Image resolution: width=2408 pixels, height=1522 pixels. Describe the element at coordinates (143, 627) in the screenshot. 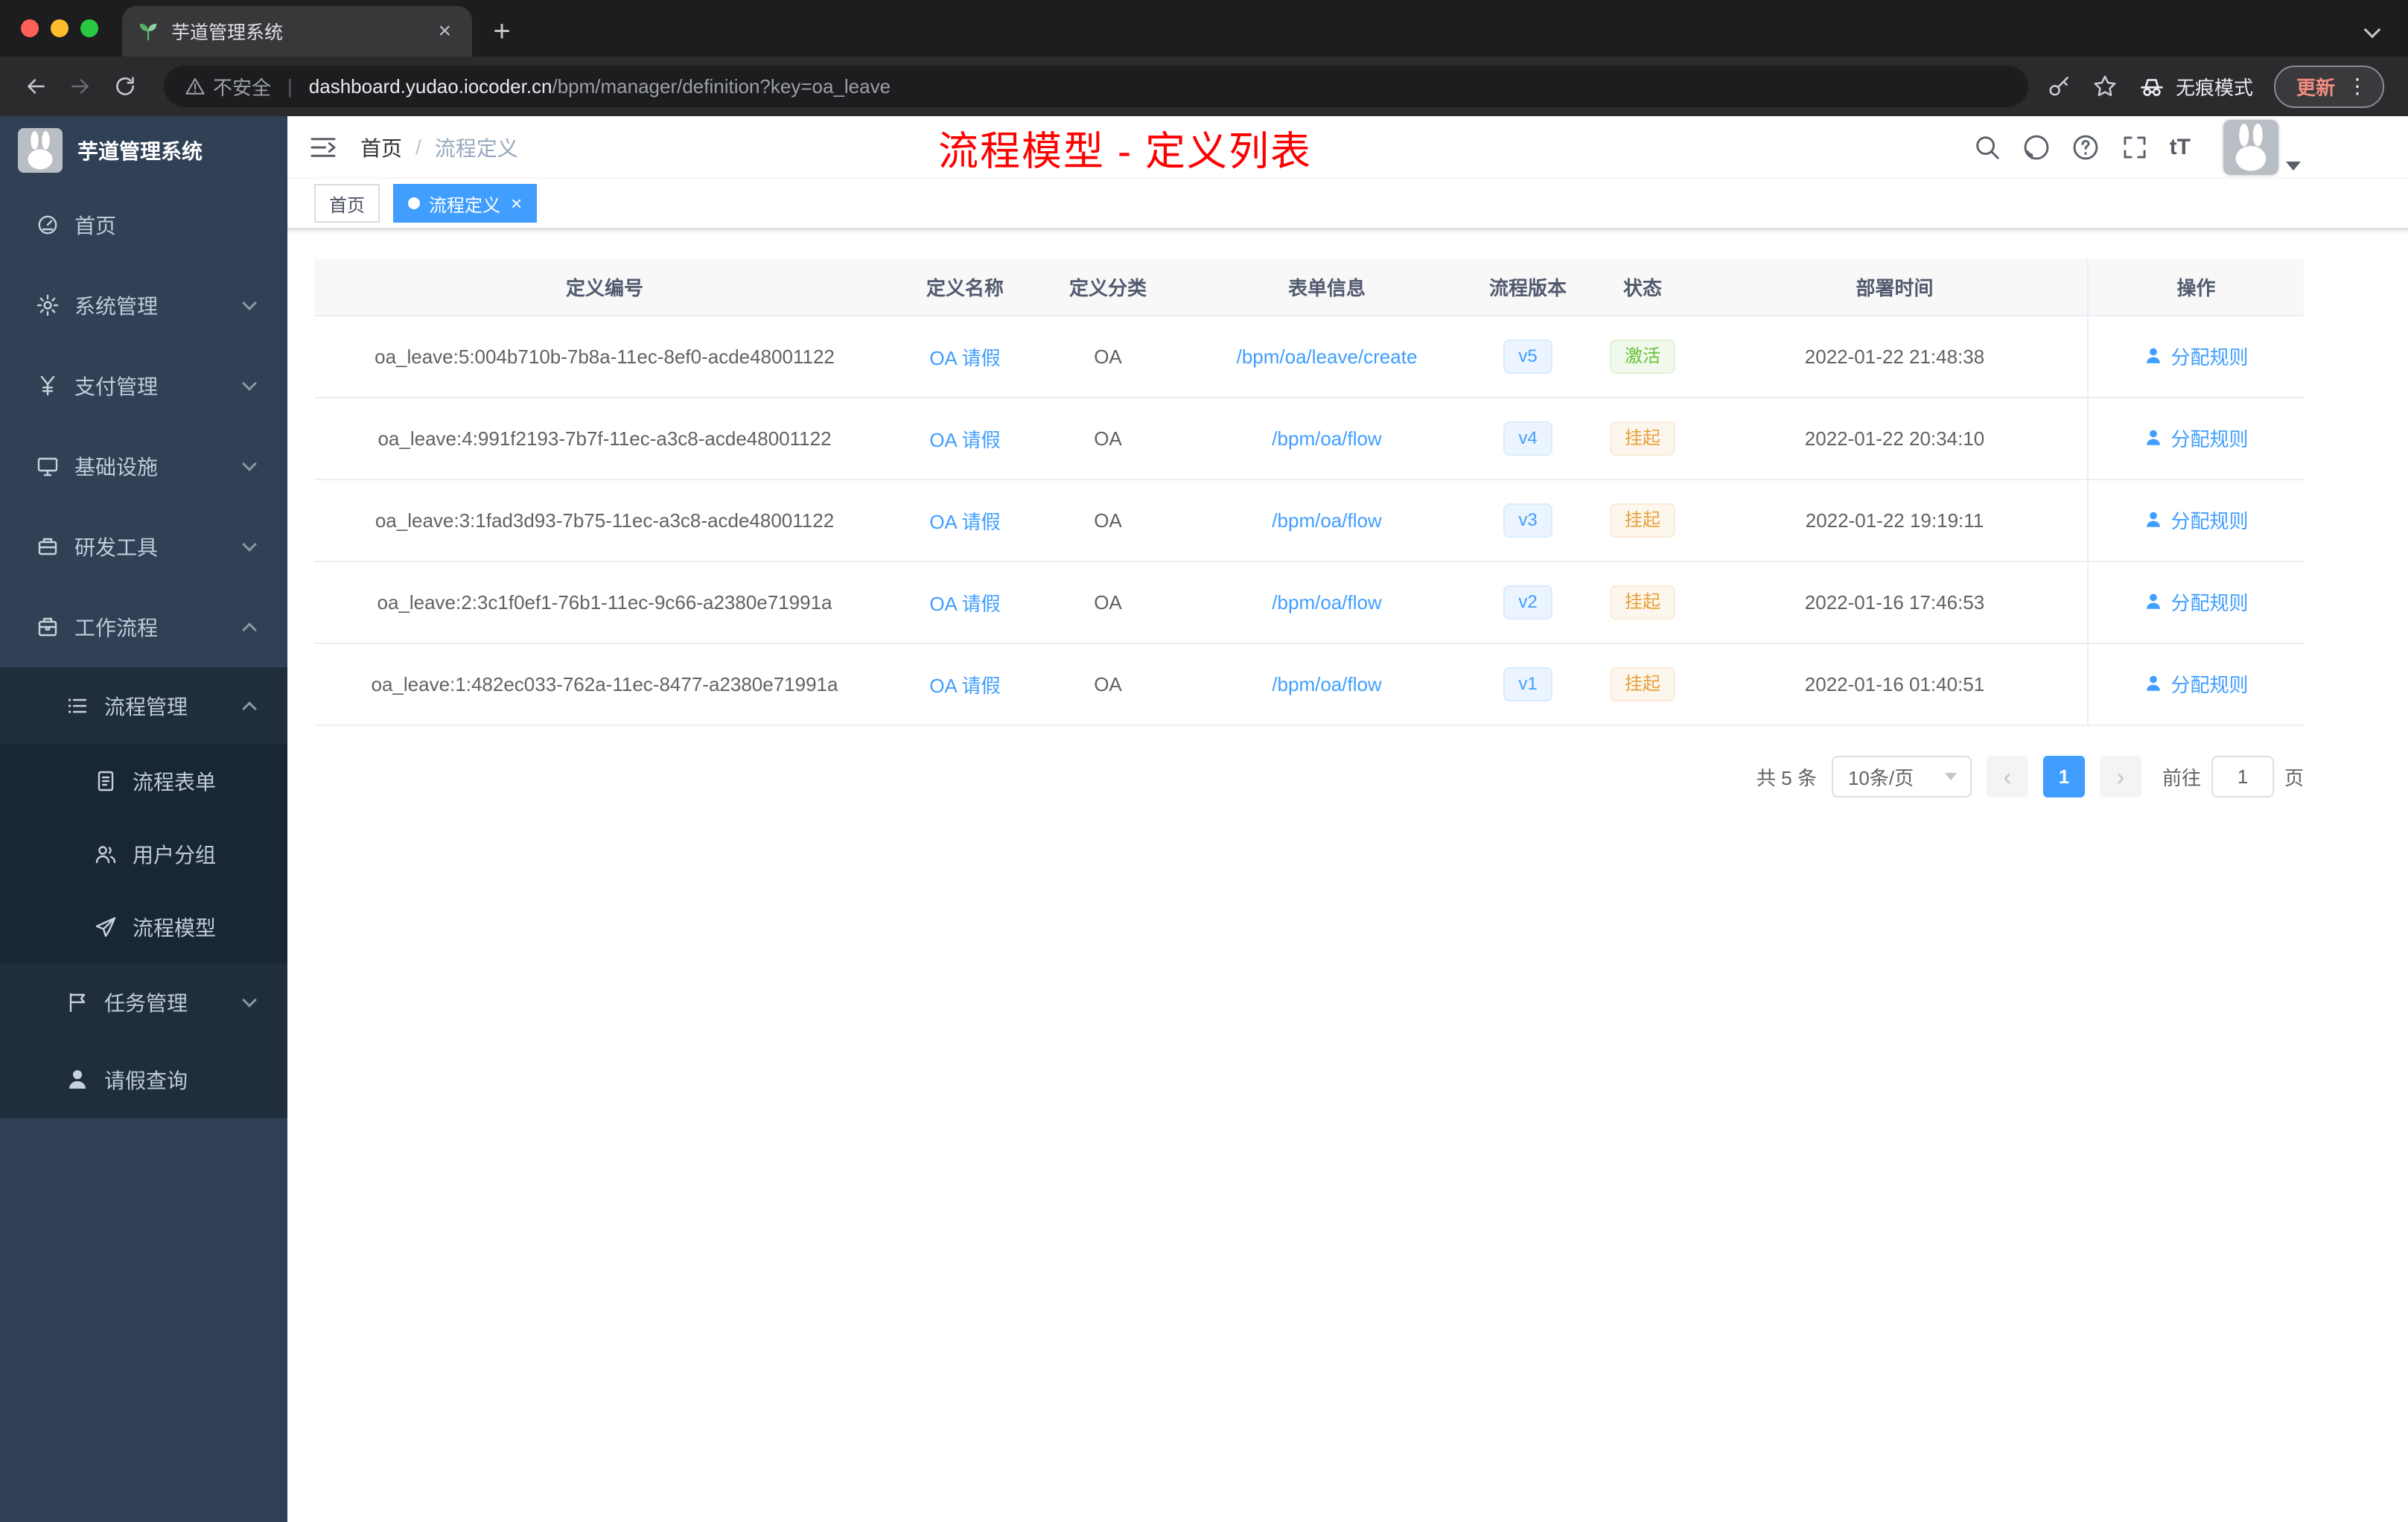

I see `sidebar-item-workflow: 工作流程` at that location.